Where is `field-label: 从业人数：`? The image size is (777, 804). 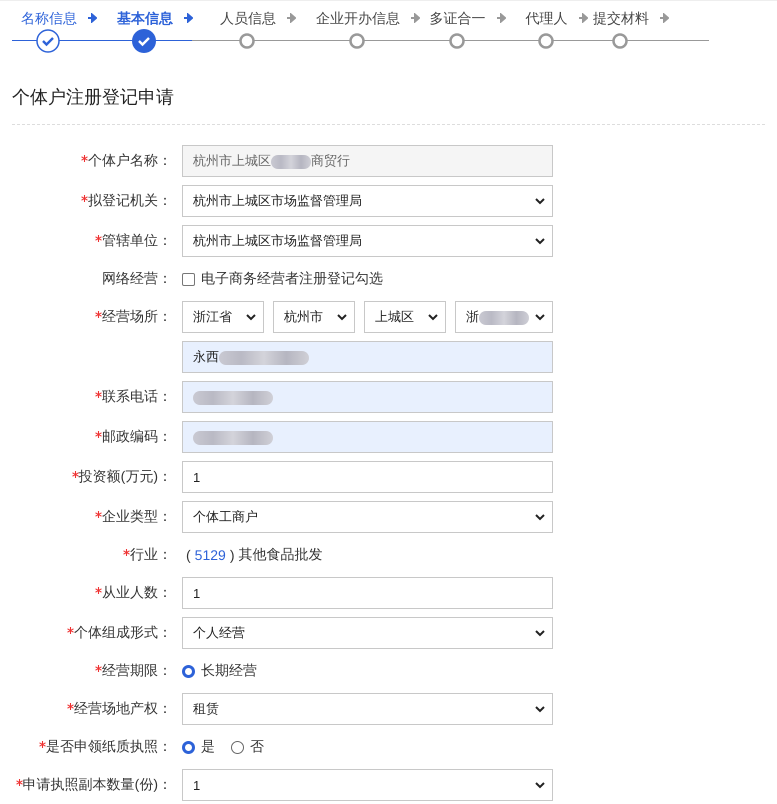
field-label: 从业人数： is located at coordinates (133, 592).